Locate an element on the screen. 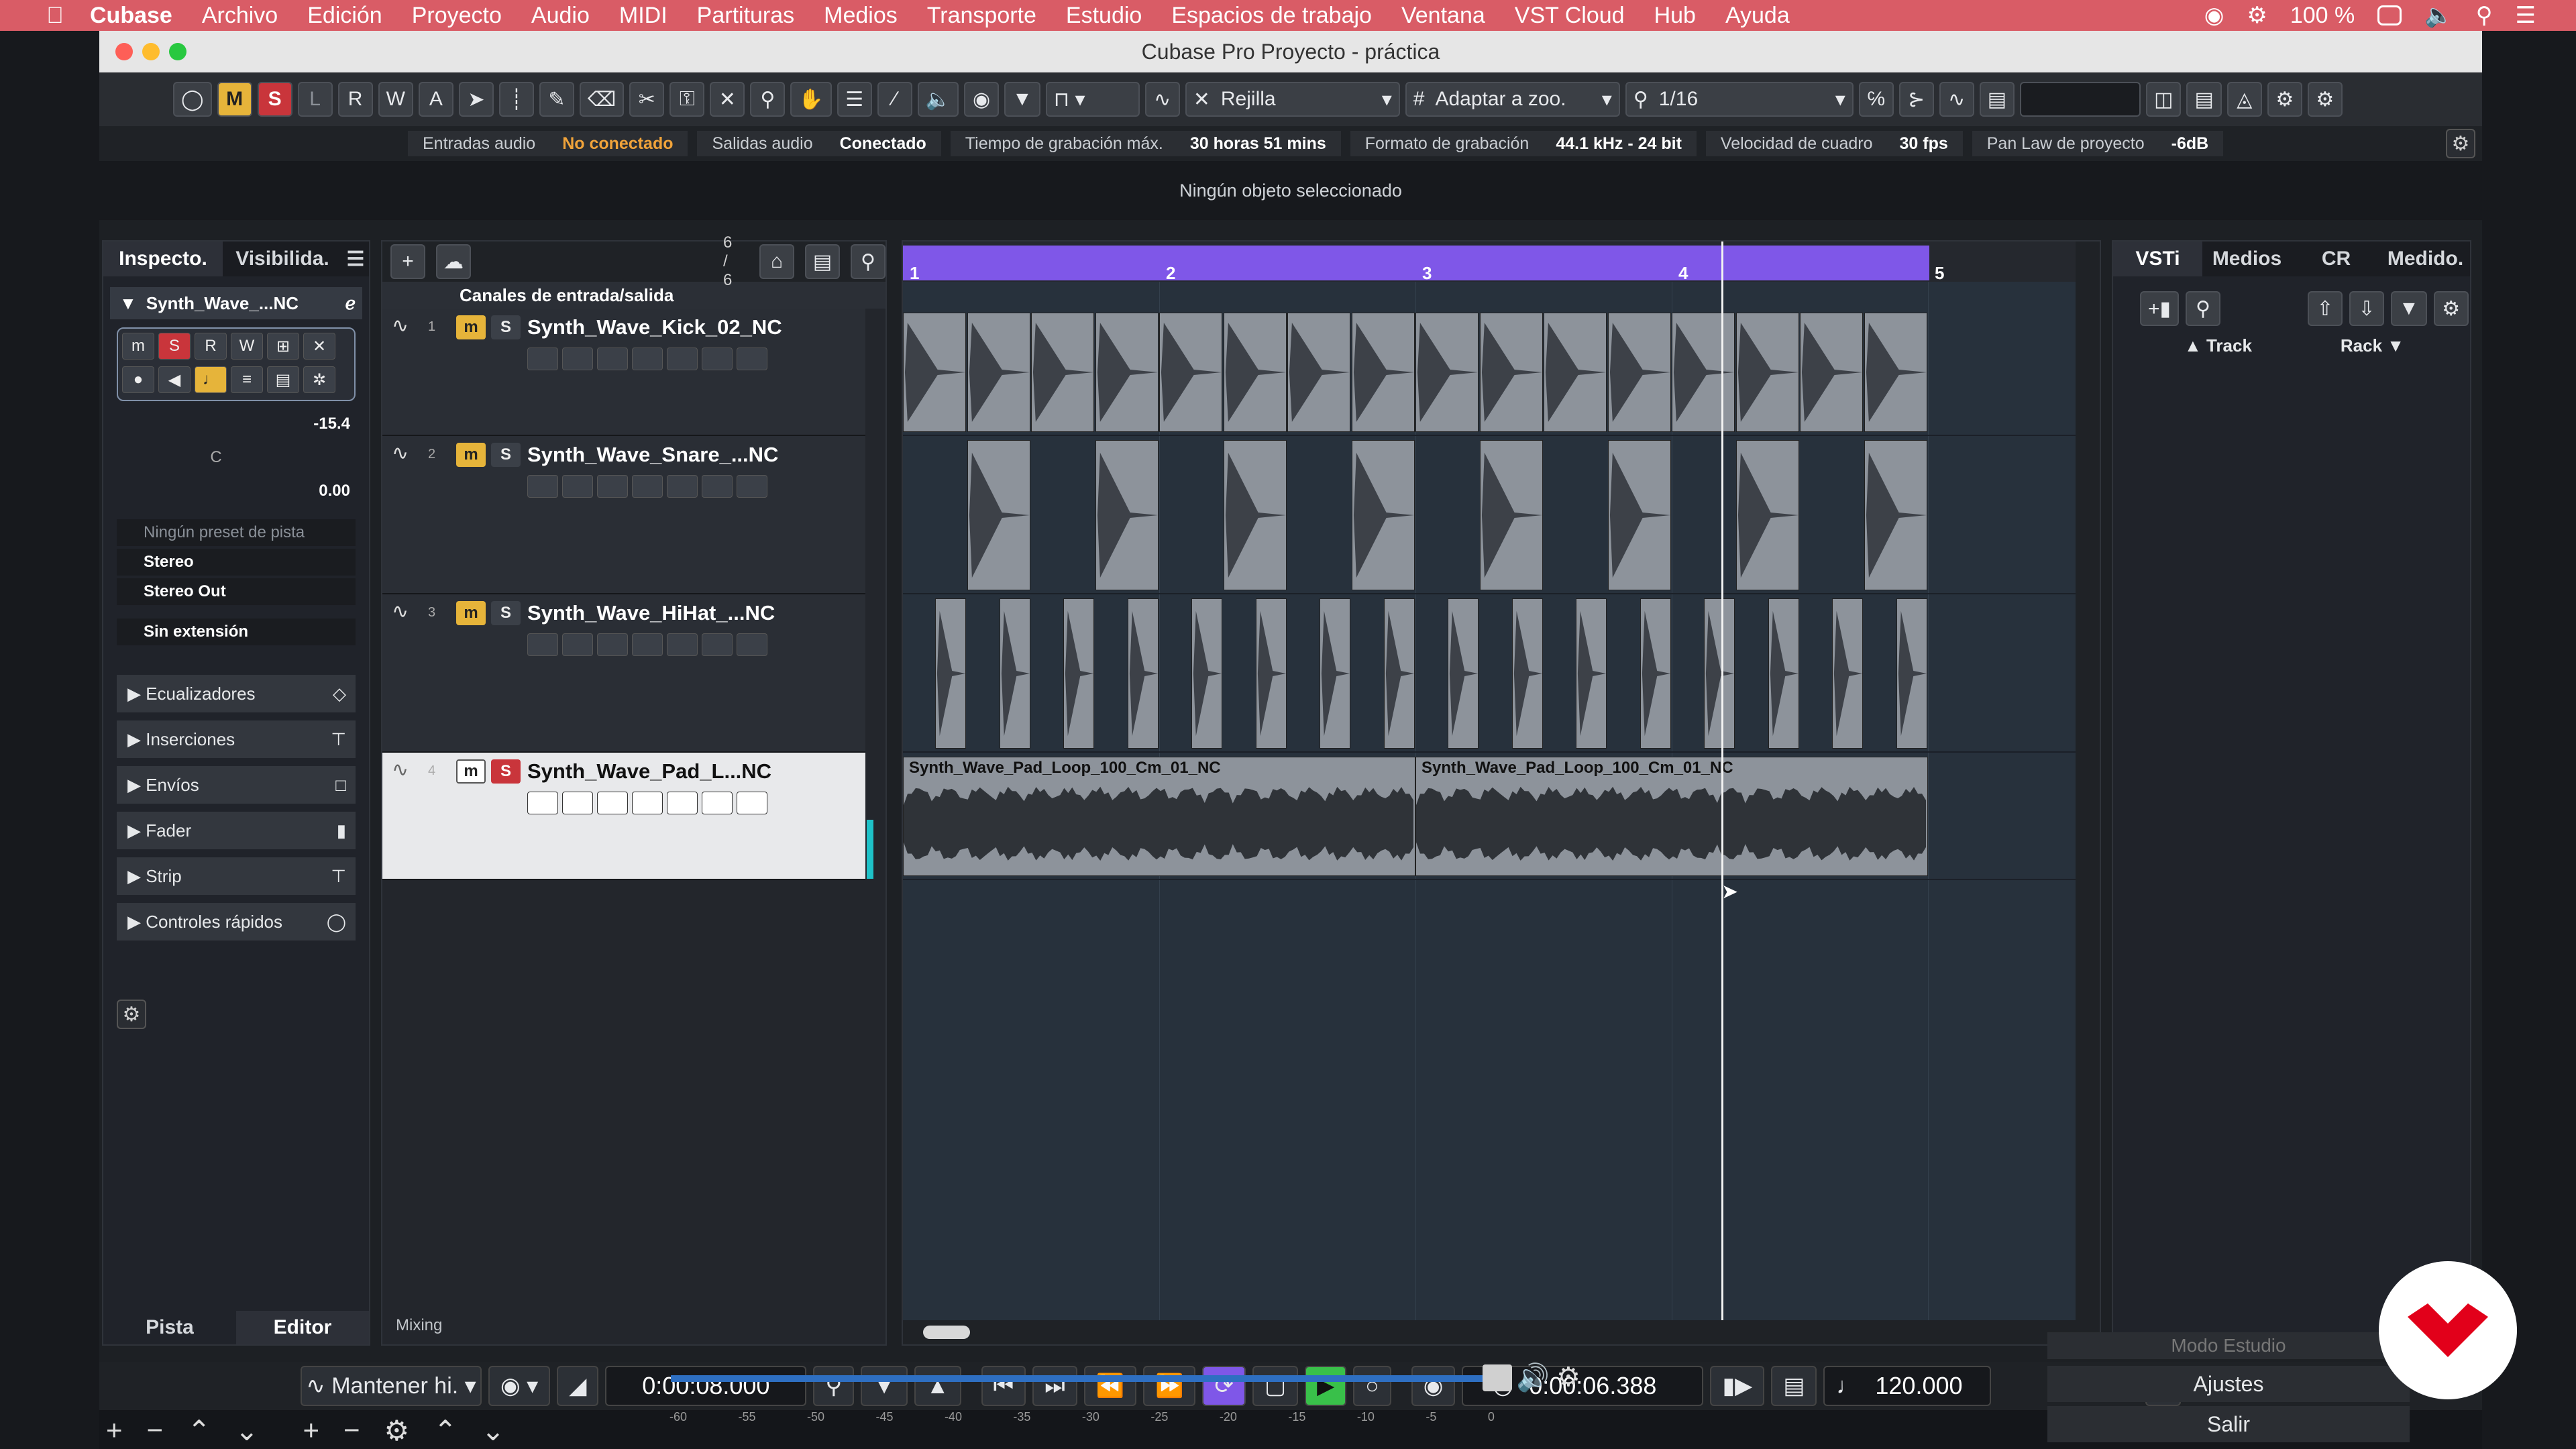 The width and height of the screenshot is (2576, 1449). settings-icon: ⚙ is located at coordinates (1568, 1377).